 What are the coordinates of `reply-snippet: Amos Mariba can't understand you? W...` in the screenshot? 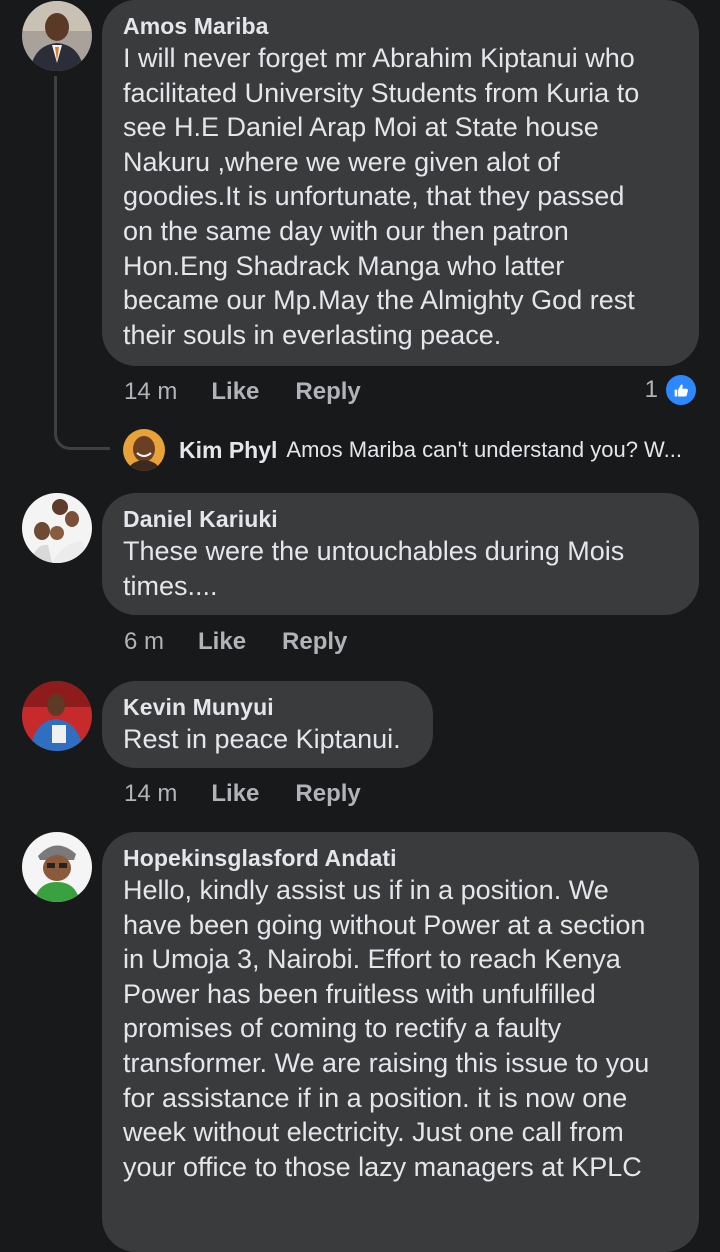 It's located at (484, 449).